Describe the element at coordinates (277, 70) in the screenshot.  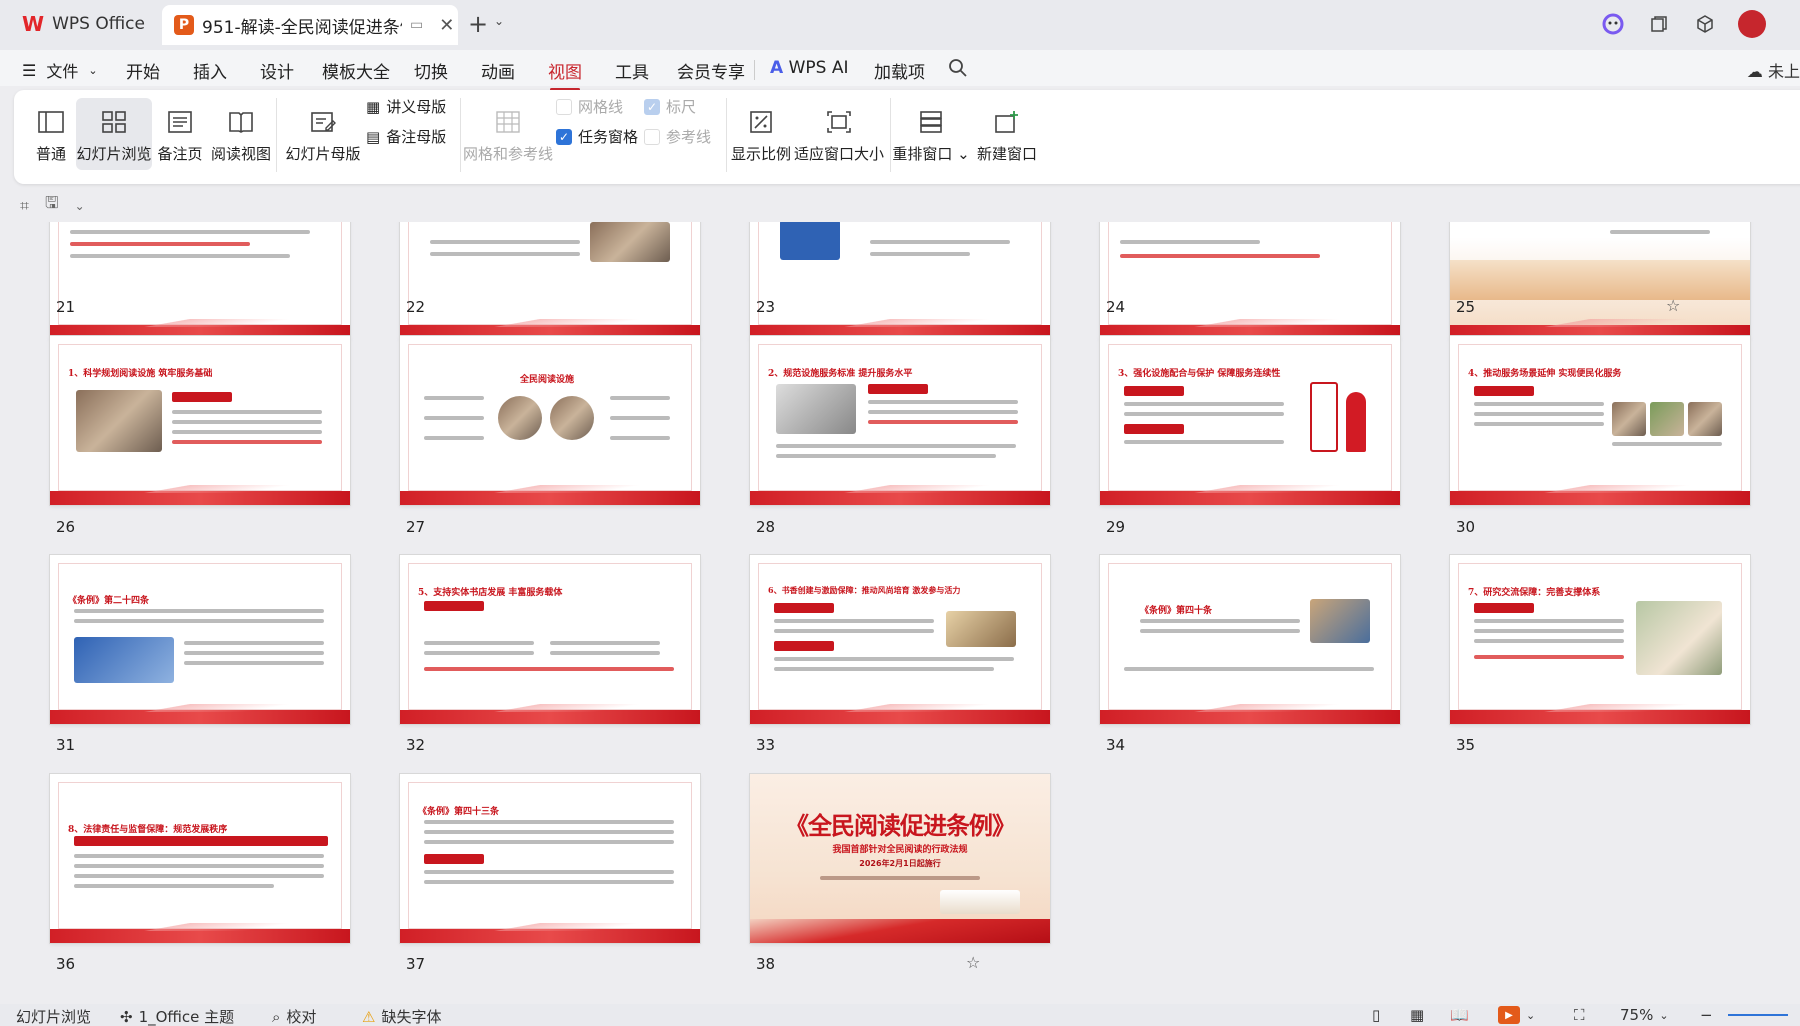
I see `menu-design: 设计` at that location.